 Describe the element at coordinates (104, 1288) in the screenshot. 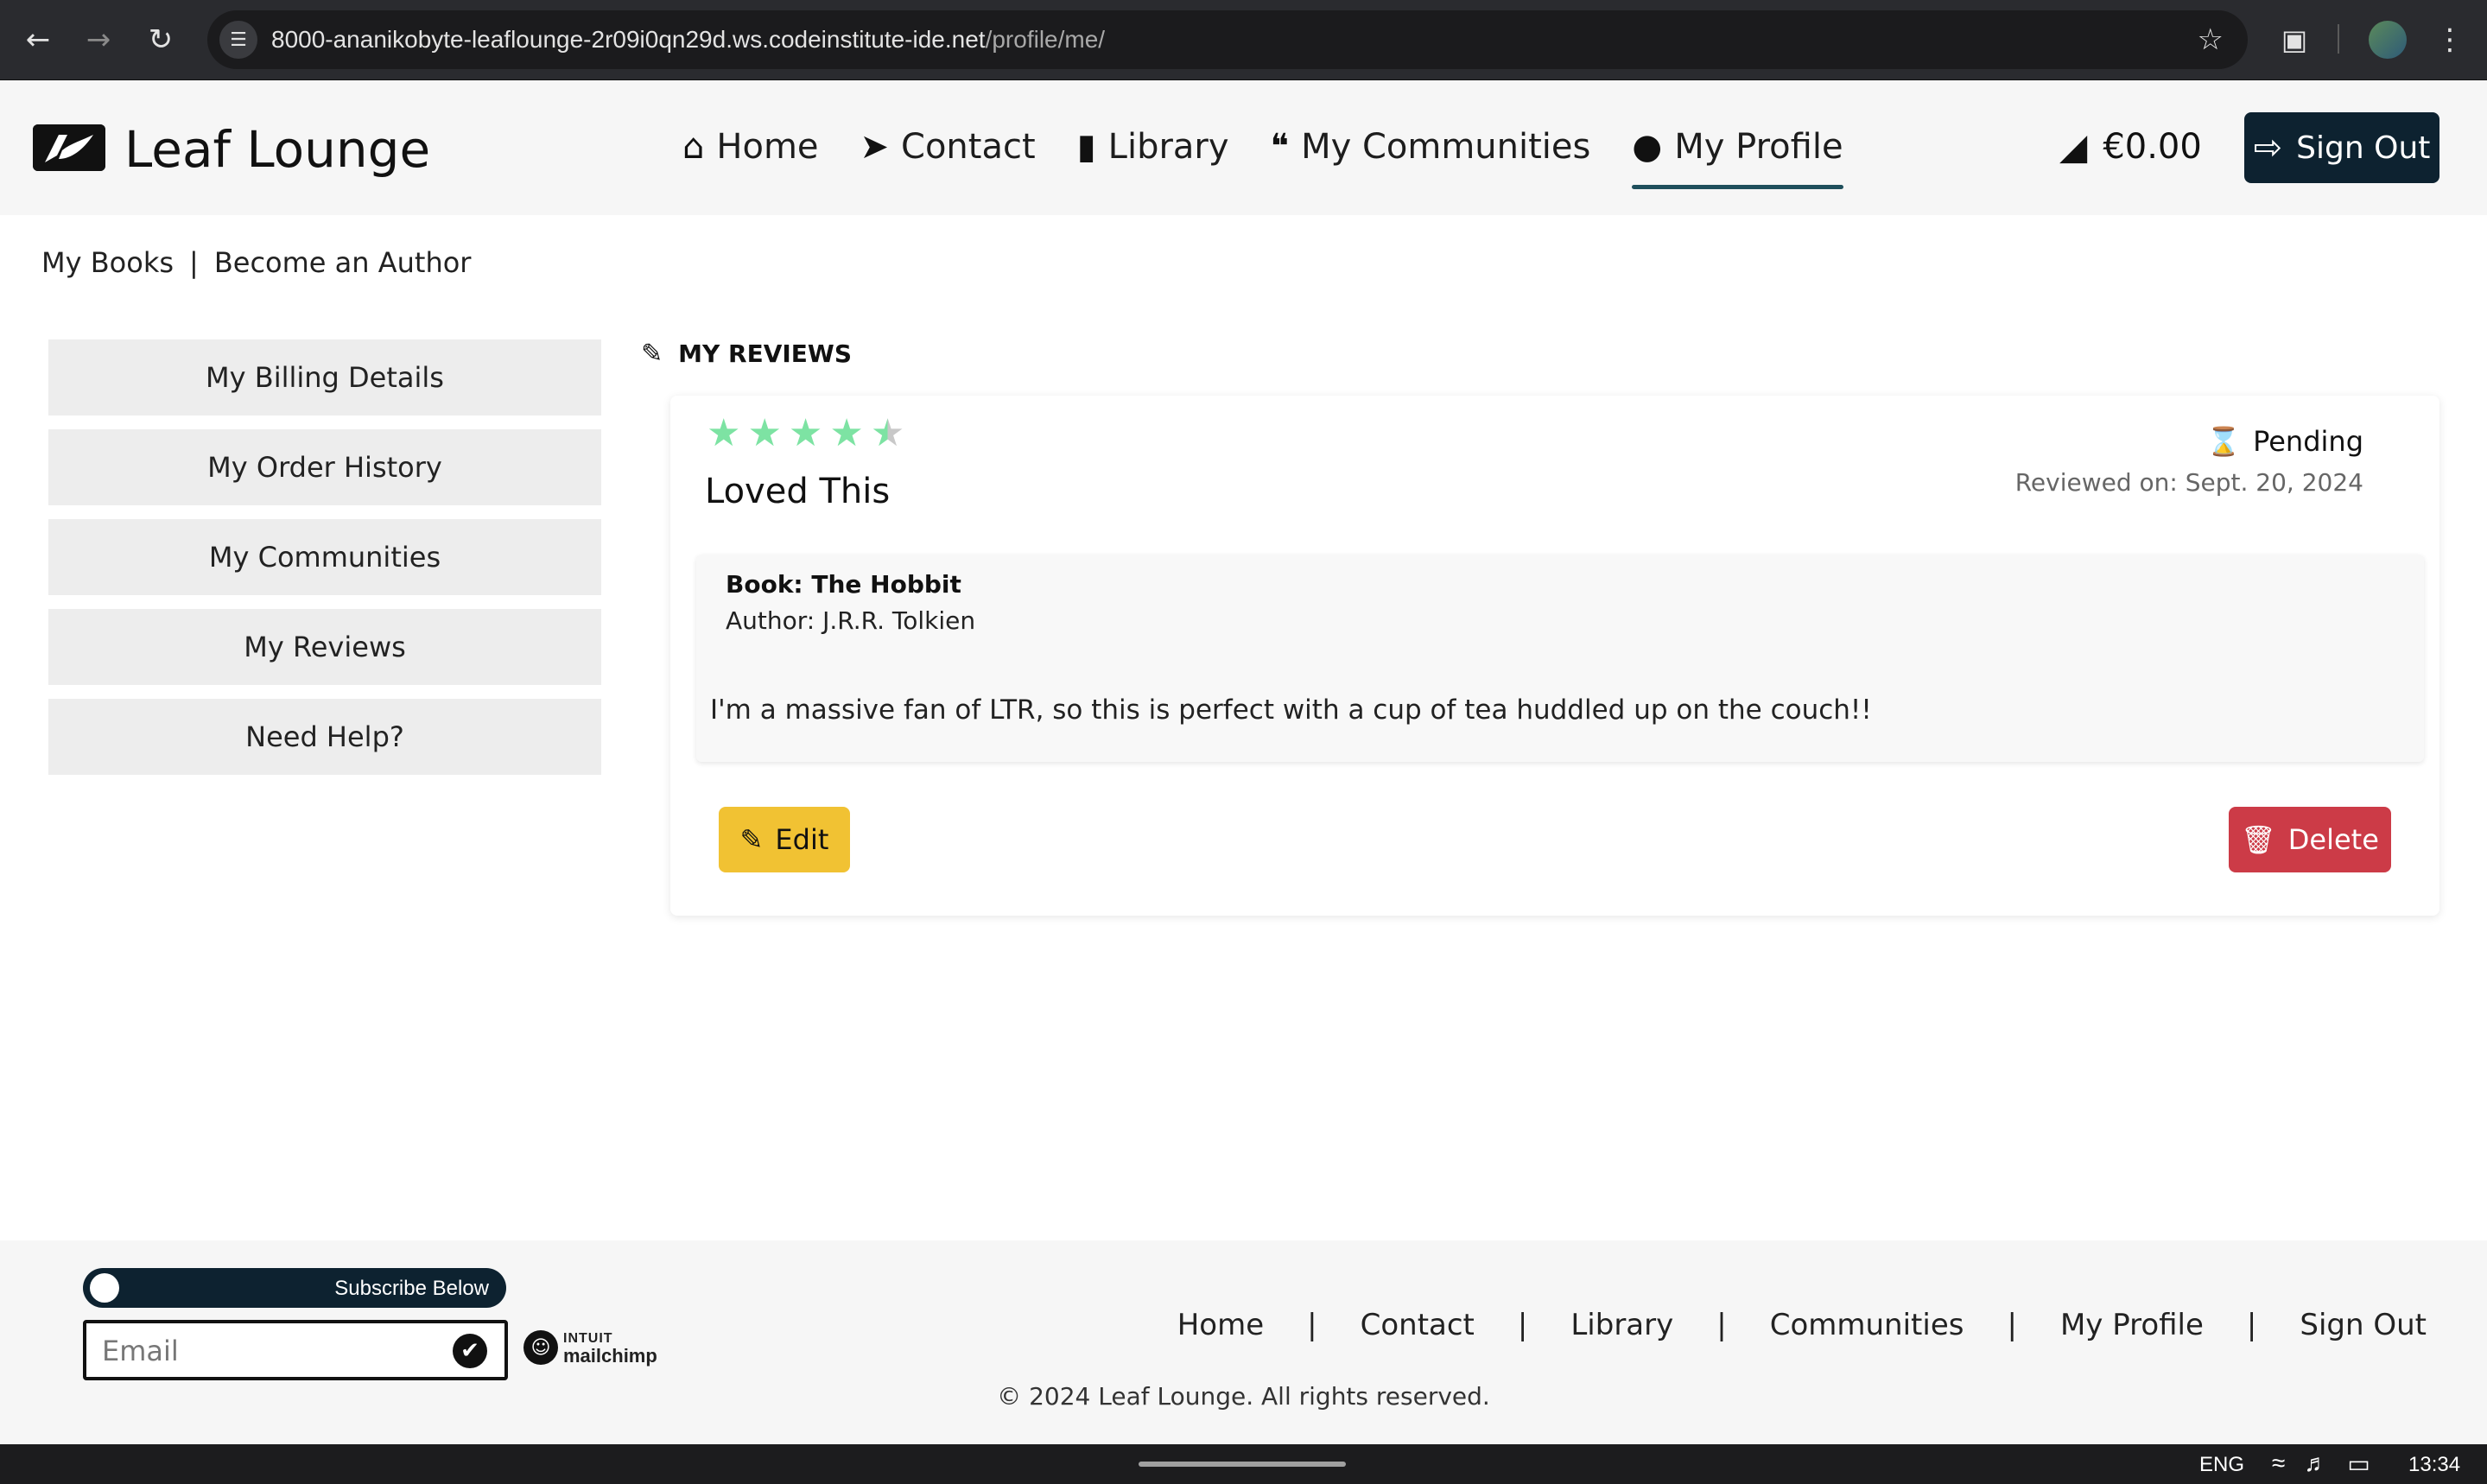

I see `toggle-knob` at that location.